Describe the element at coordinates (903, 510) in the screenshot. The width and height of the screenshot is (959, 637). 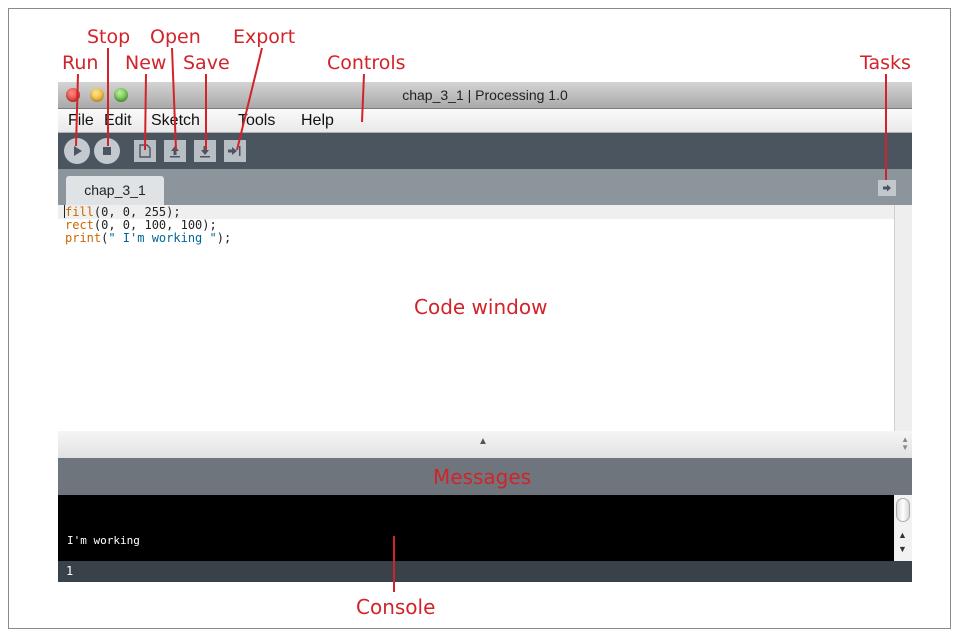
I see `console-scroll-thumb` at that location.